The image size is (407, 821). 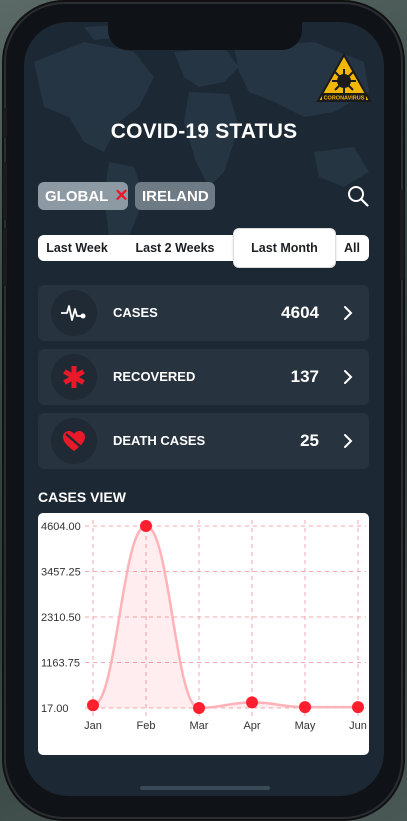 I want to click on x-tick-label: Mar, so click(x=199, y=726).